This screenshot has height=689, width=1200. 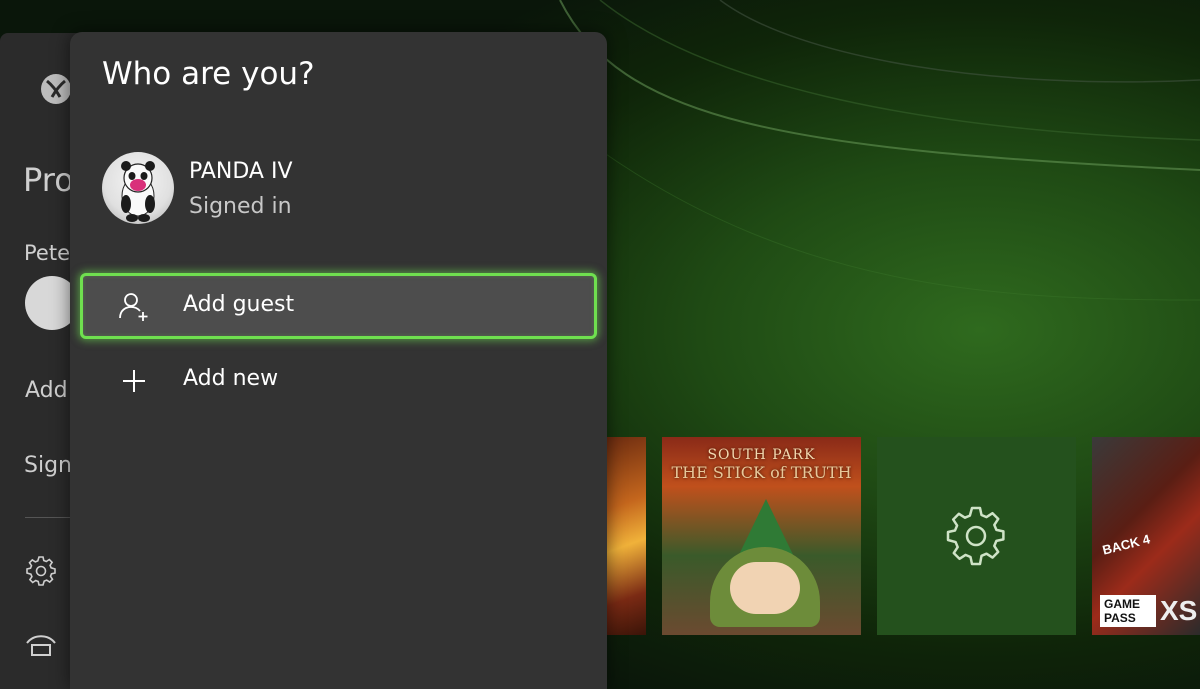 What do you see at coordinates (761, 536) in the screenshot?
I see `south-park-tile: SOUTH PARK THE STICK of TRUTH` at bounding box center [761, 536].